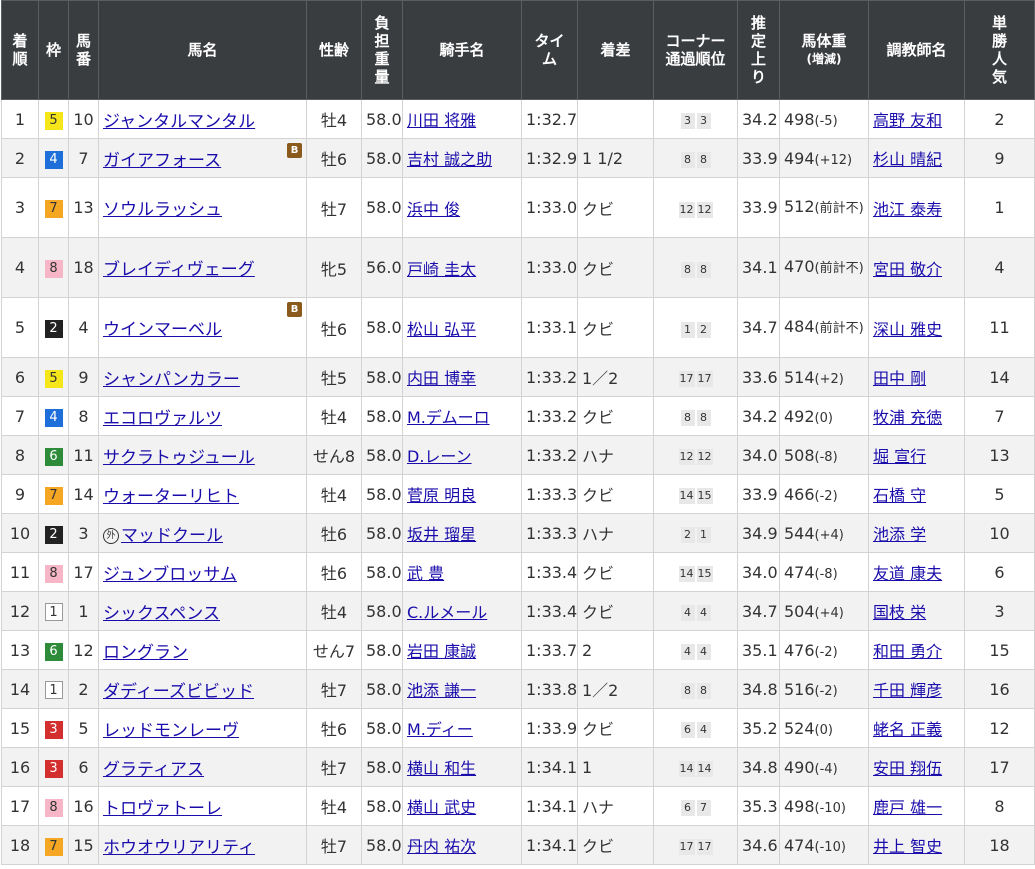  I want to click on jockey-link: 池添 謙一, so click(441, 690).